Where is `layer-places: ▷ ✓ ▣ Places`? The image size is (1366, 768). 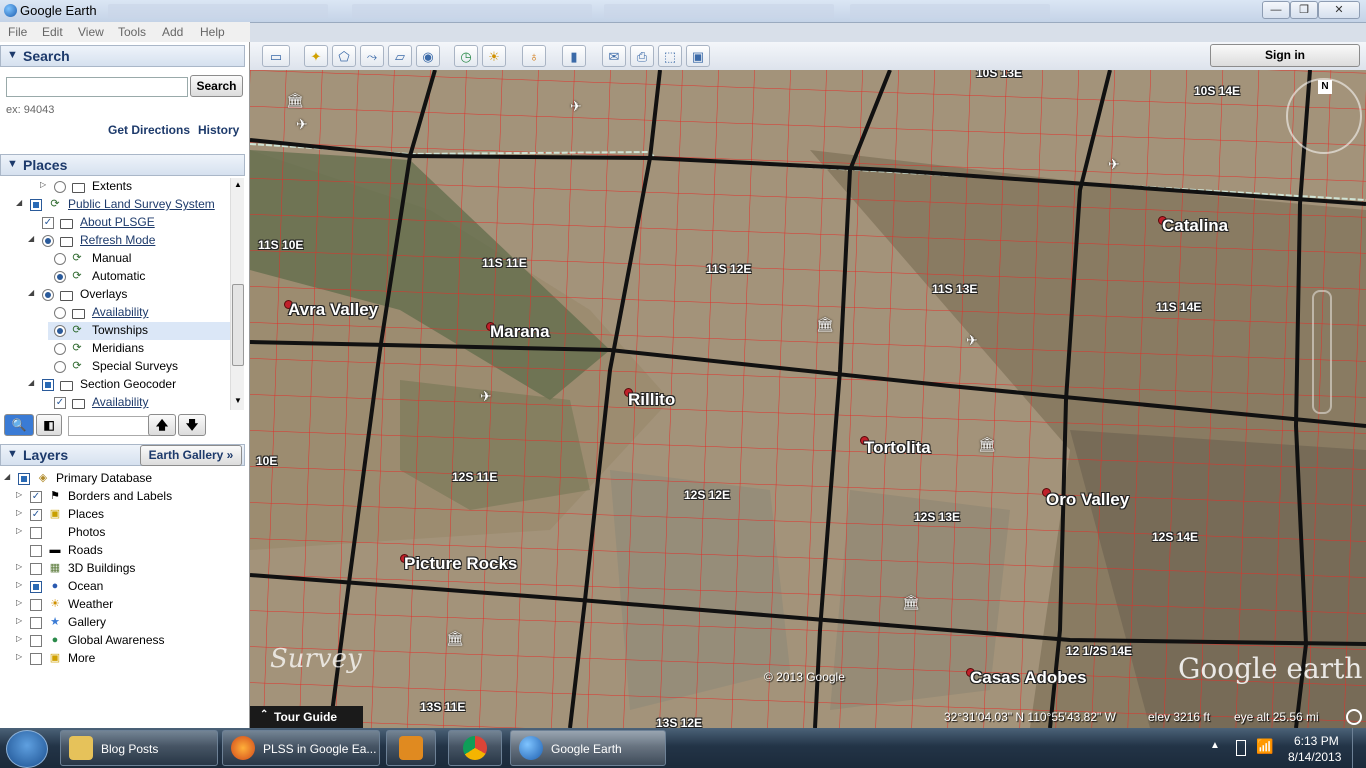 layer-places: ▷ ✓ ▣ Places is located at coordinates (120, 515).